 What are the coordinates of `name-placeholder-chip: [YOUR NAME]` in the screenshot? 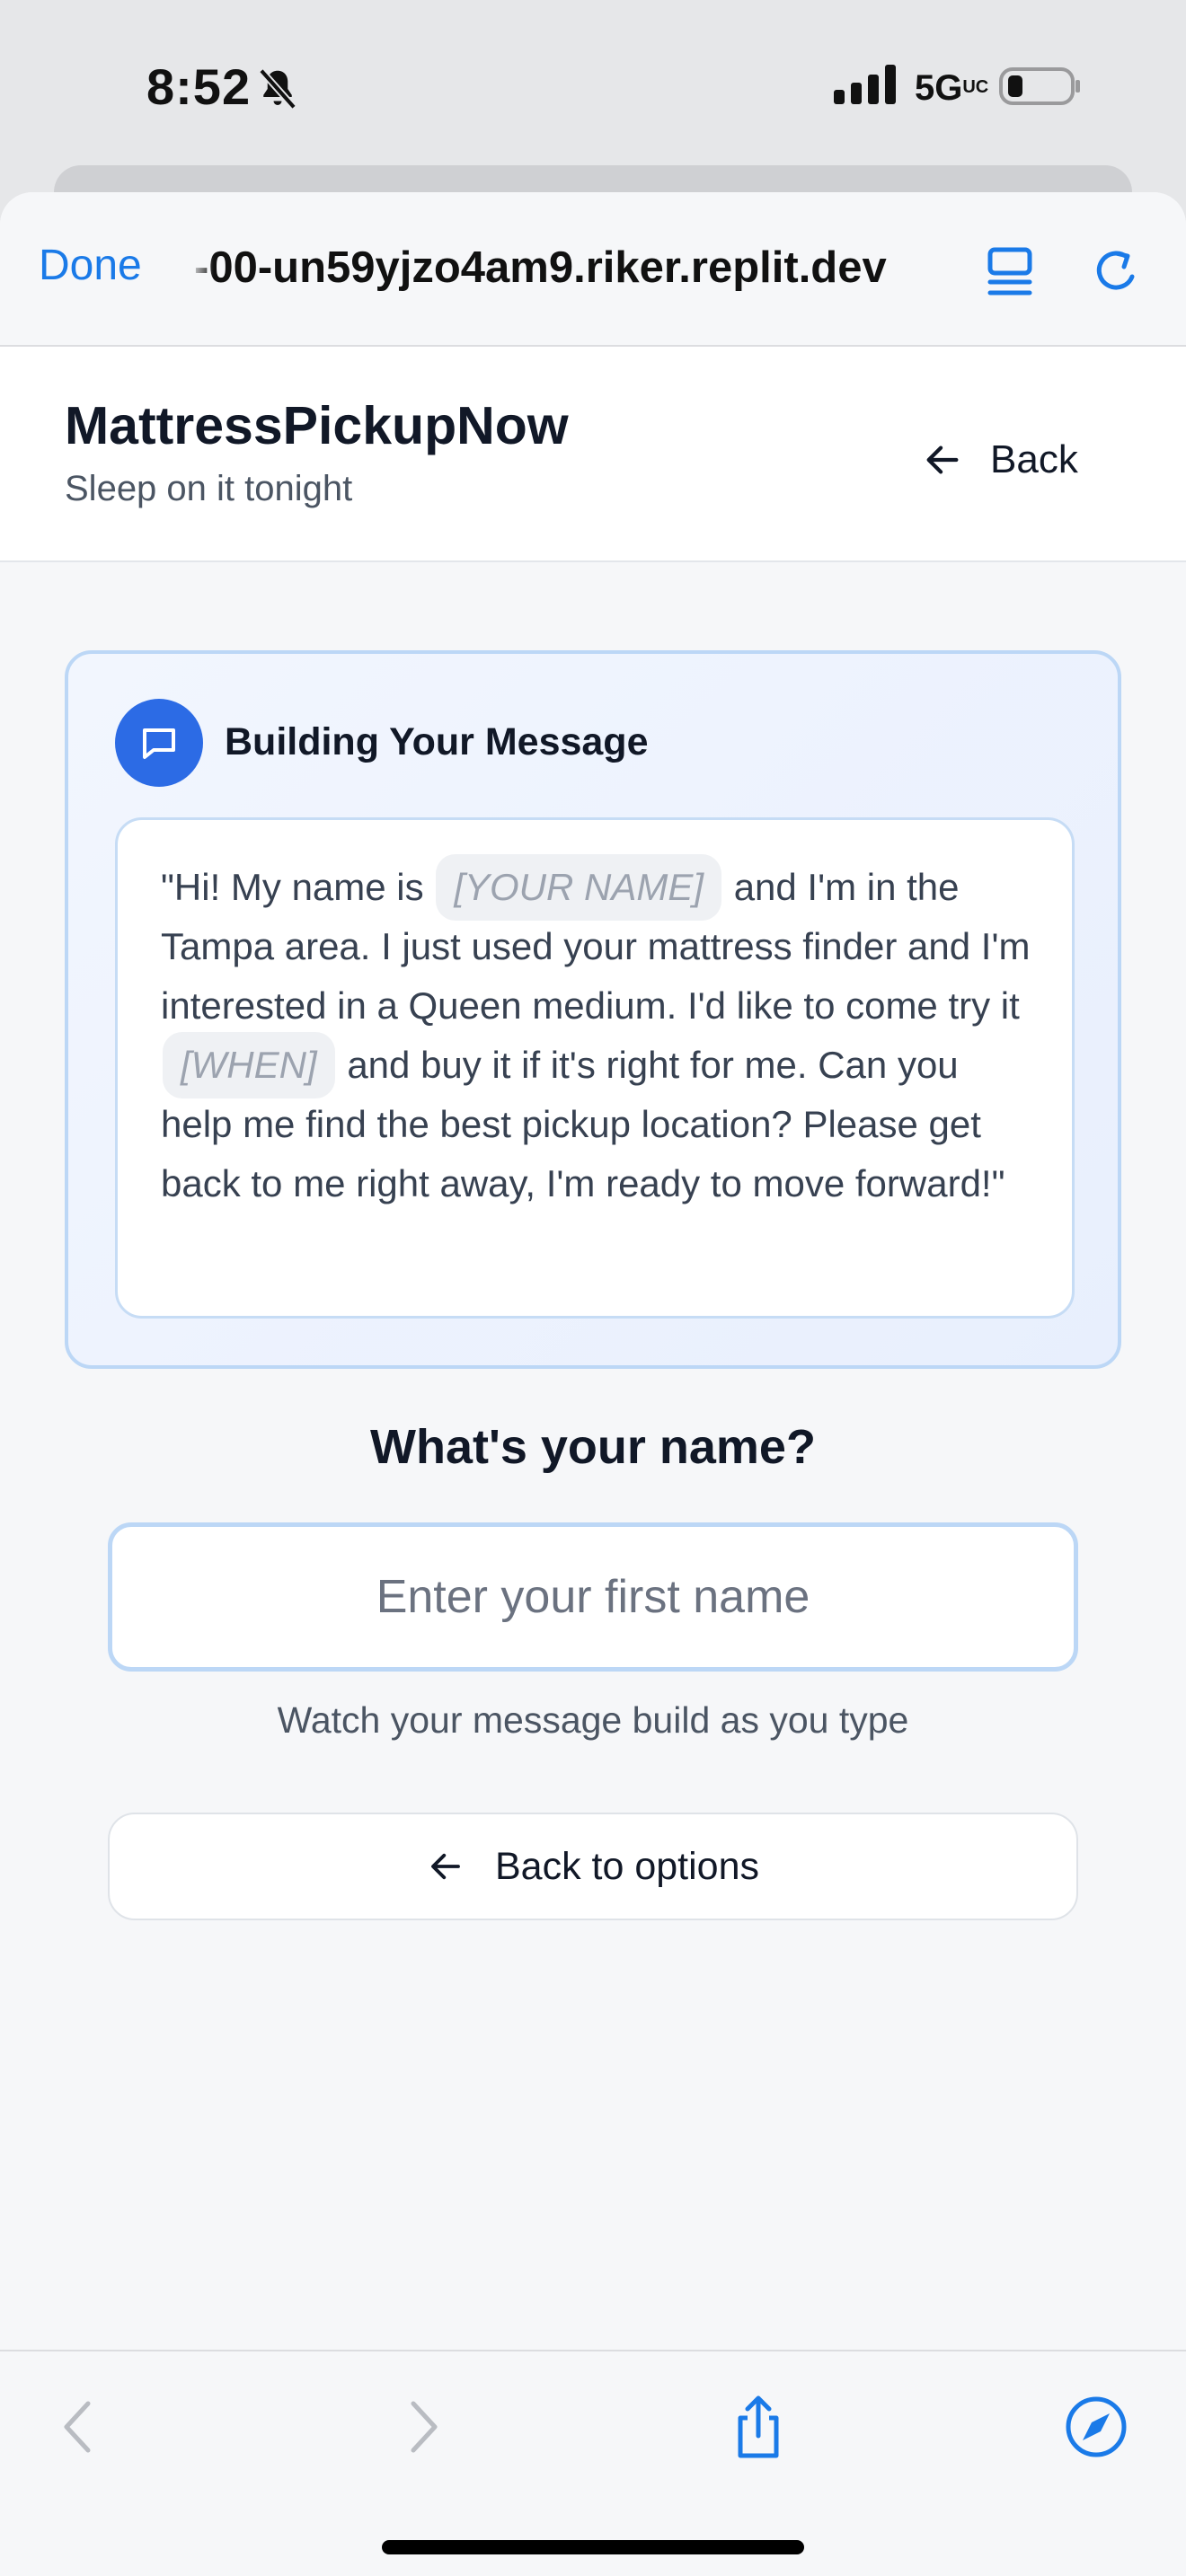 It's located at (579, 887).